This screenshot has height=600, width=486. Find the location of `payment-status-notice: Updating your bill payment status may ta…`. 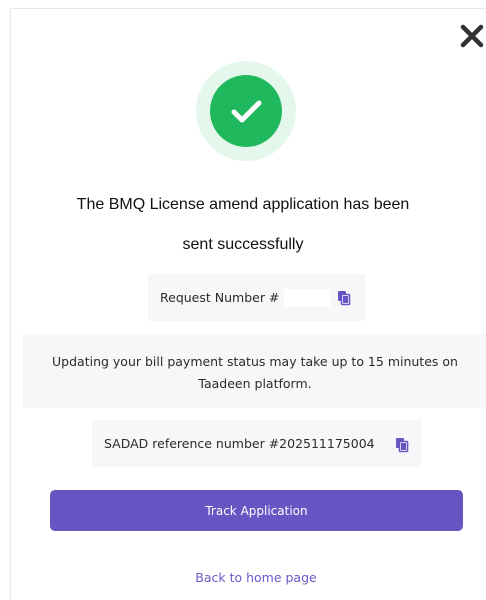

payment-status-notice: Updating your bill payment status may ta… is located at coordinates (254, 371).